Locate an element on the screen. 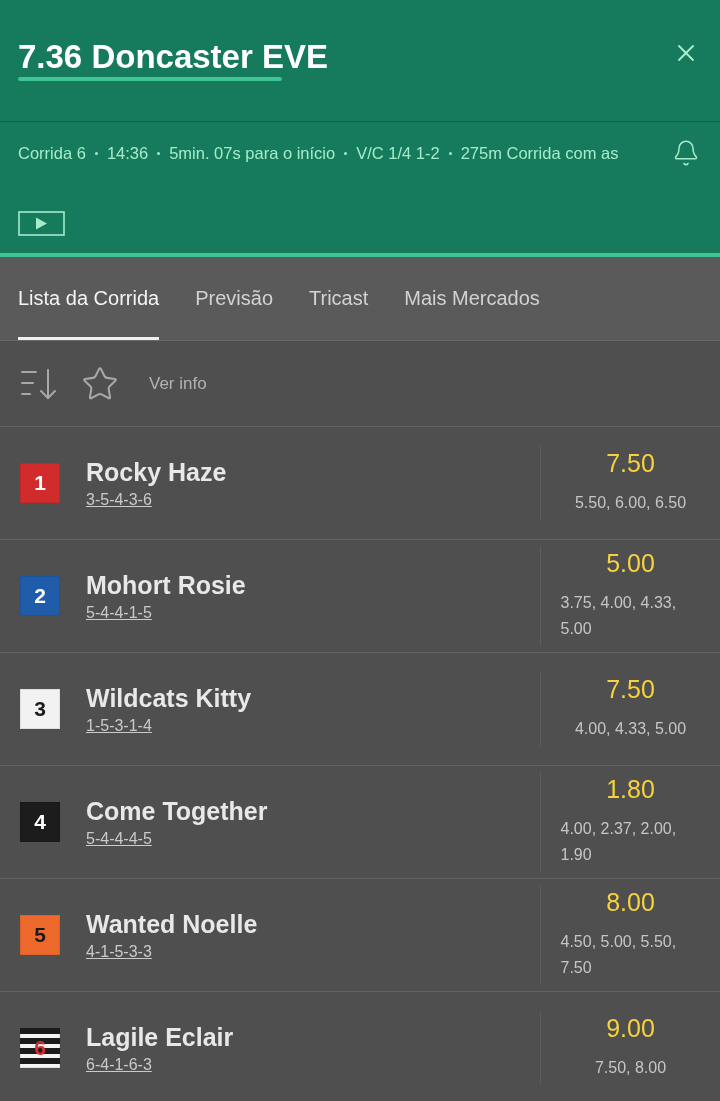  runner-name: Come Together is located at coordinates (177, 810).